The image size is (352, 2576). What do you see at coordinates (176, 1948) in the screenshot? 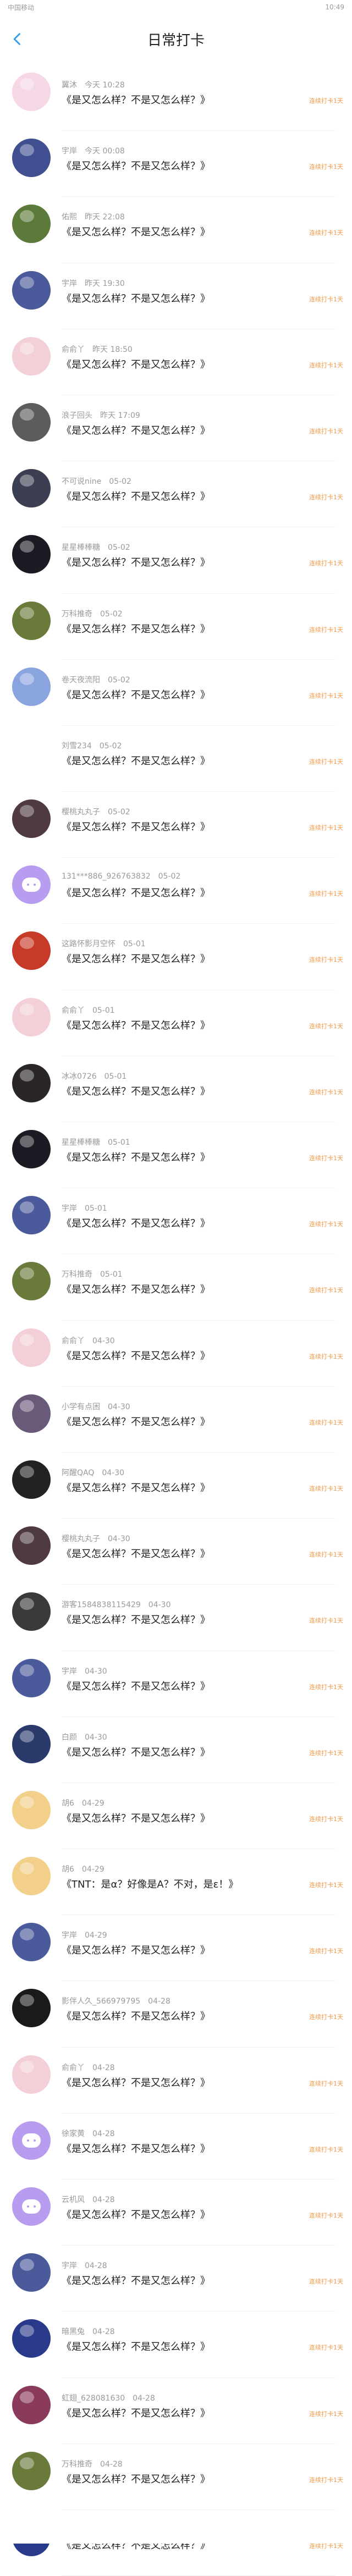
I see `list-item: 宇岸 04-29 《是又怎么样？不是又怎么样？》 连续打卡1天` at bounding box center [176, 1948].